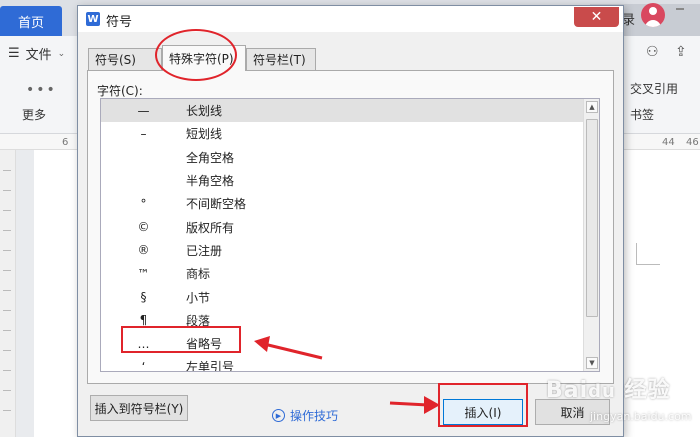 The height and width of the screenshot is (437, 700). I want to click on close-icon: ✕, so click(596, 17).